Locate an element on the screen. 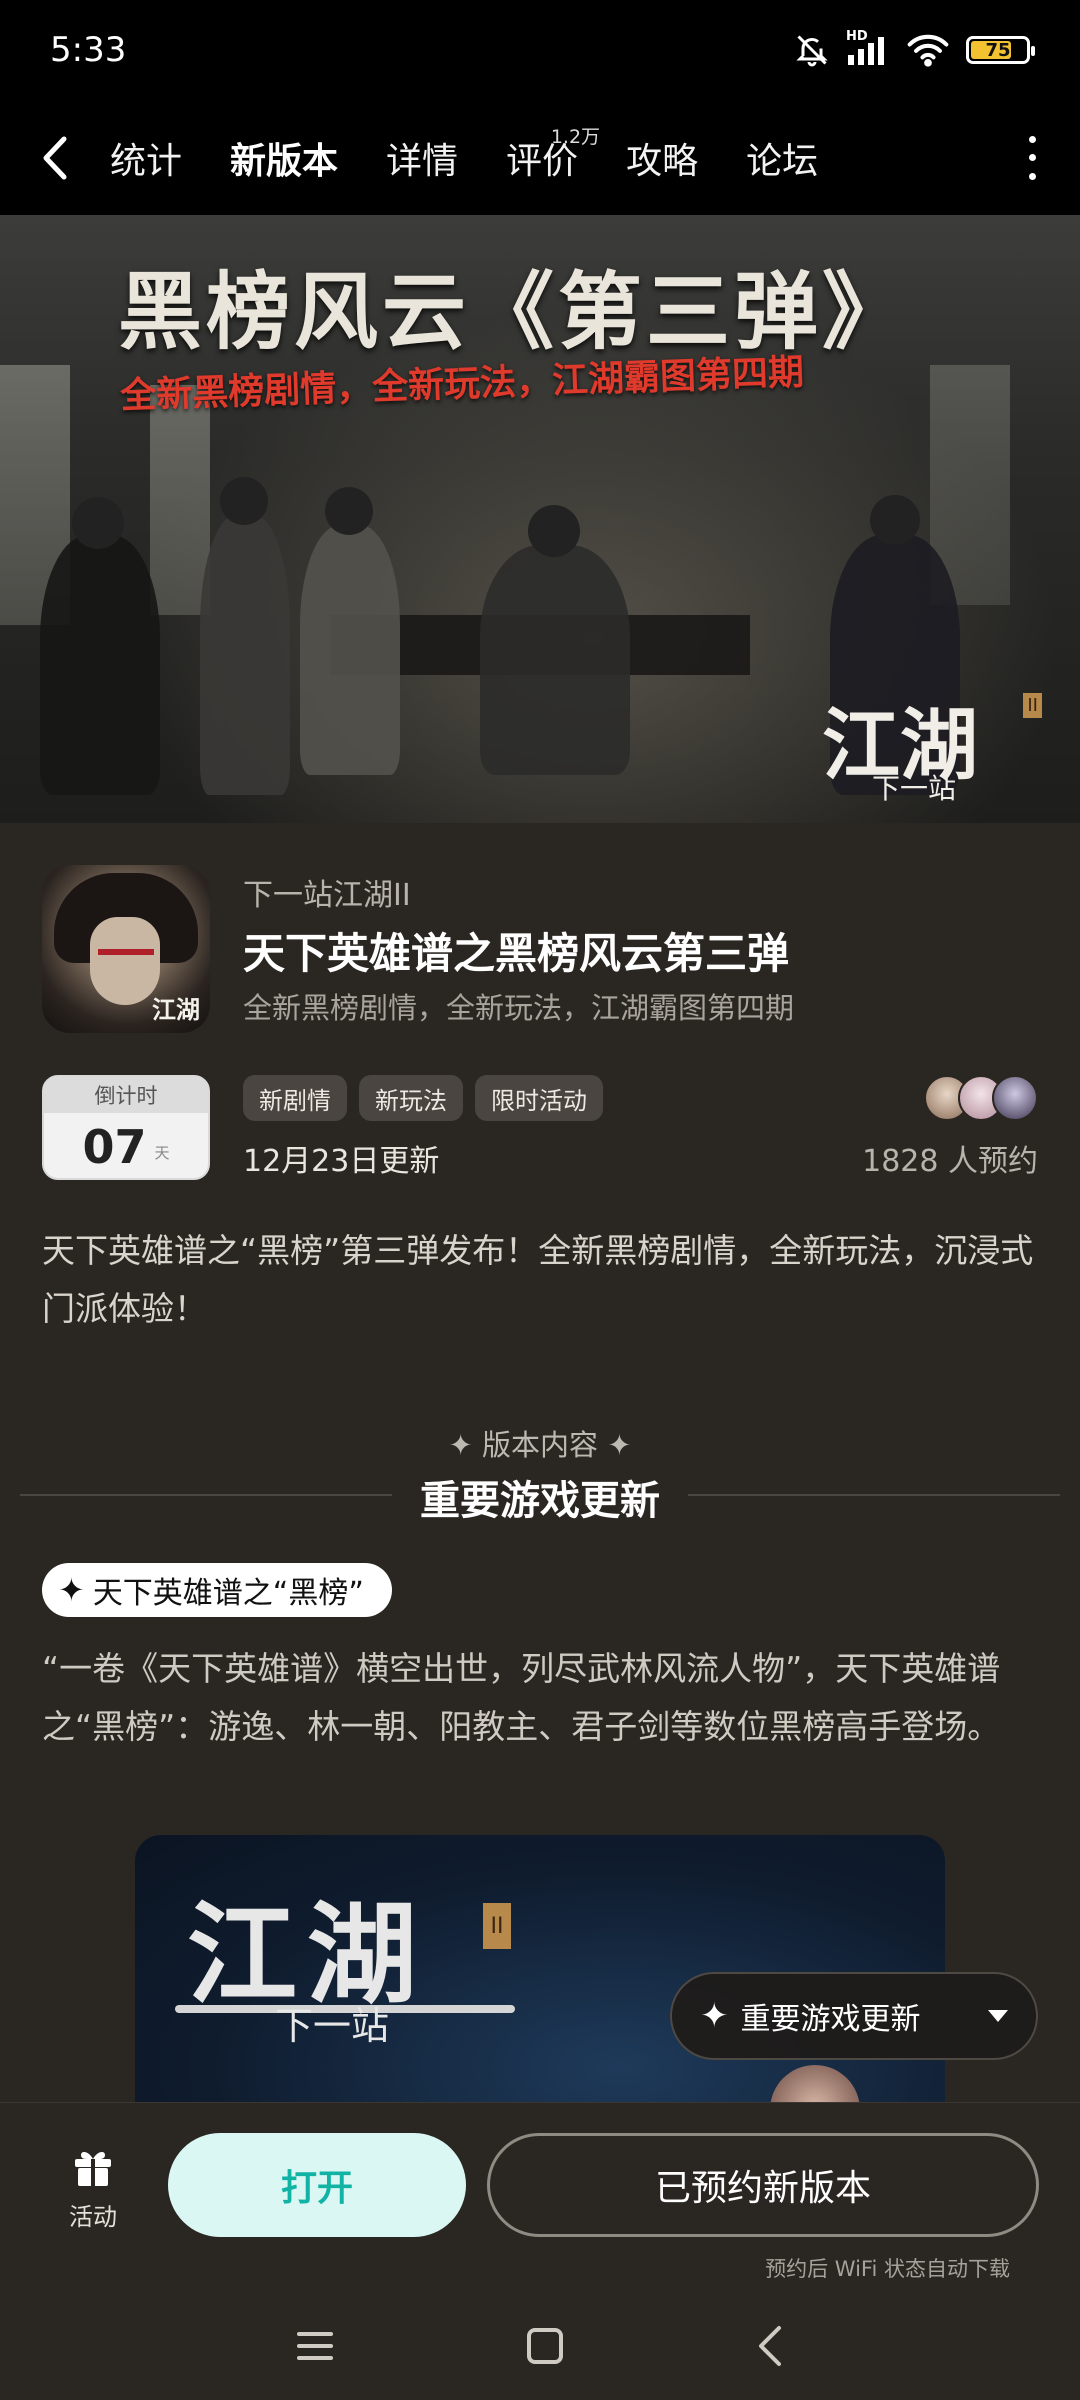 This screenshot has width=1080, height=2400. bottom-action-bar: 活动 打开 已预约新版本 预约后 WiFi 状态自动下载 is located at coordinates (540, 2197).